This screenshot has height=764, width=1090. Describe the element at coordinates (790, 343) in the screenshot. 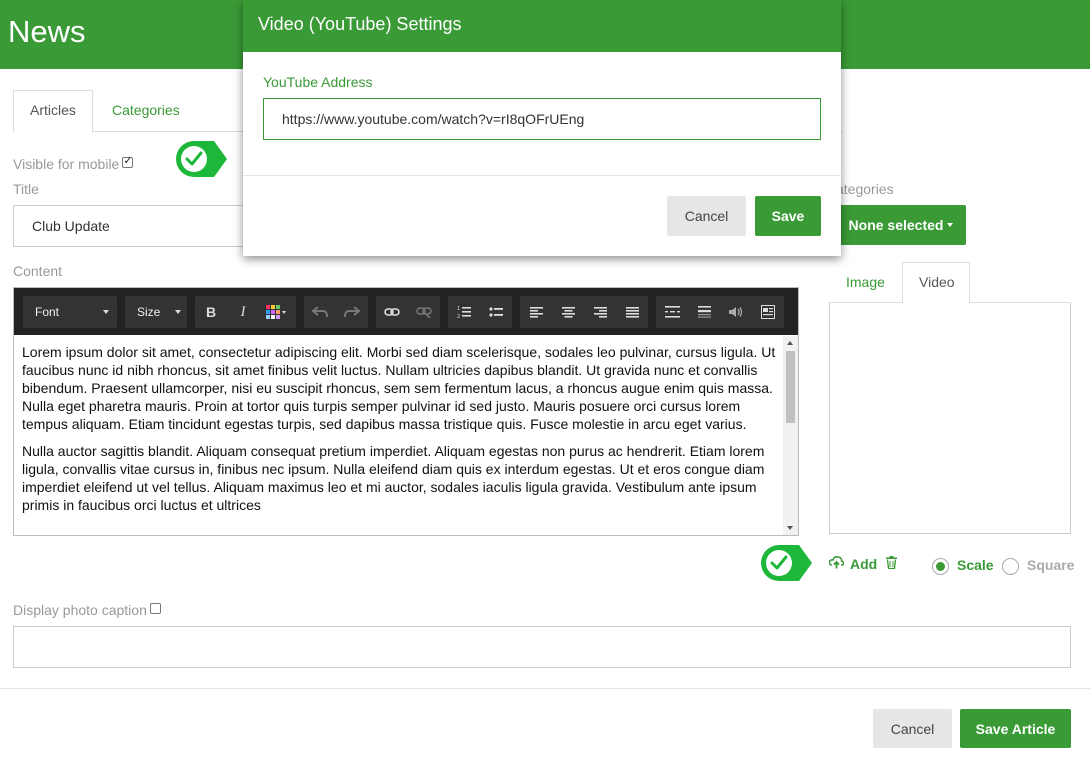

I see `scroll-up-icon` at that location.